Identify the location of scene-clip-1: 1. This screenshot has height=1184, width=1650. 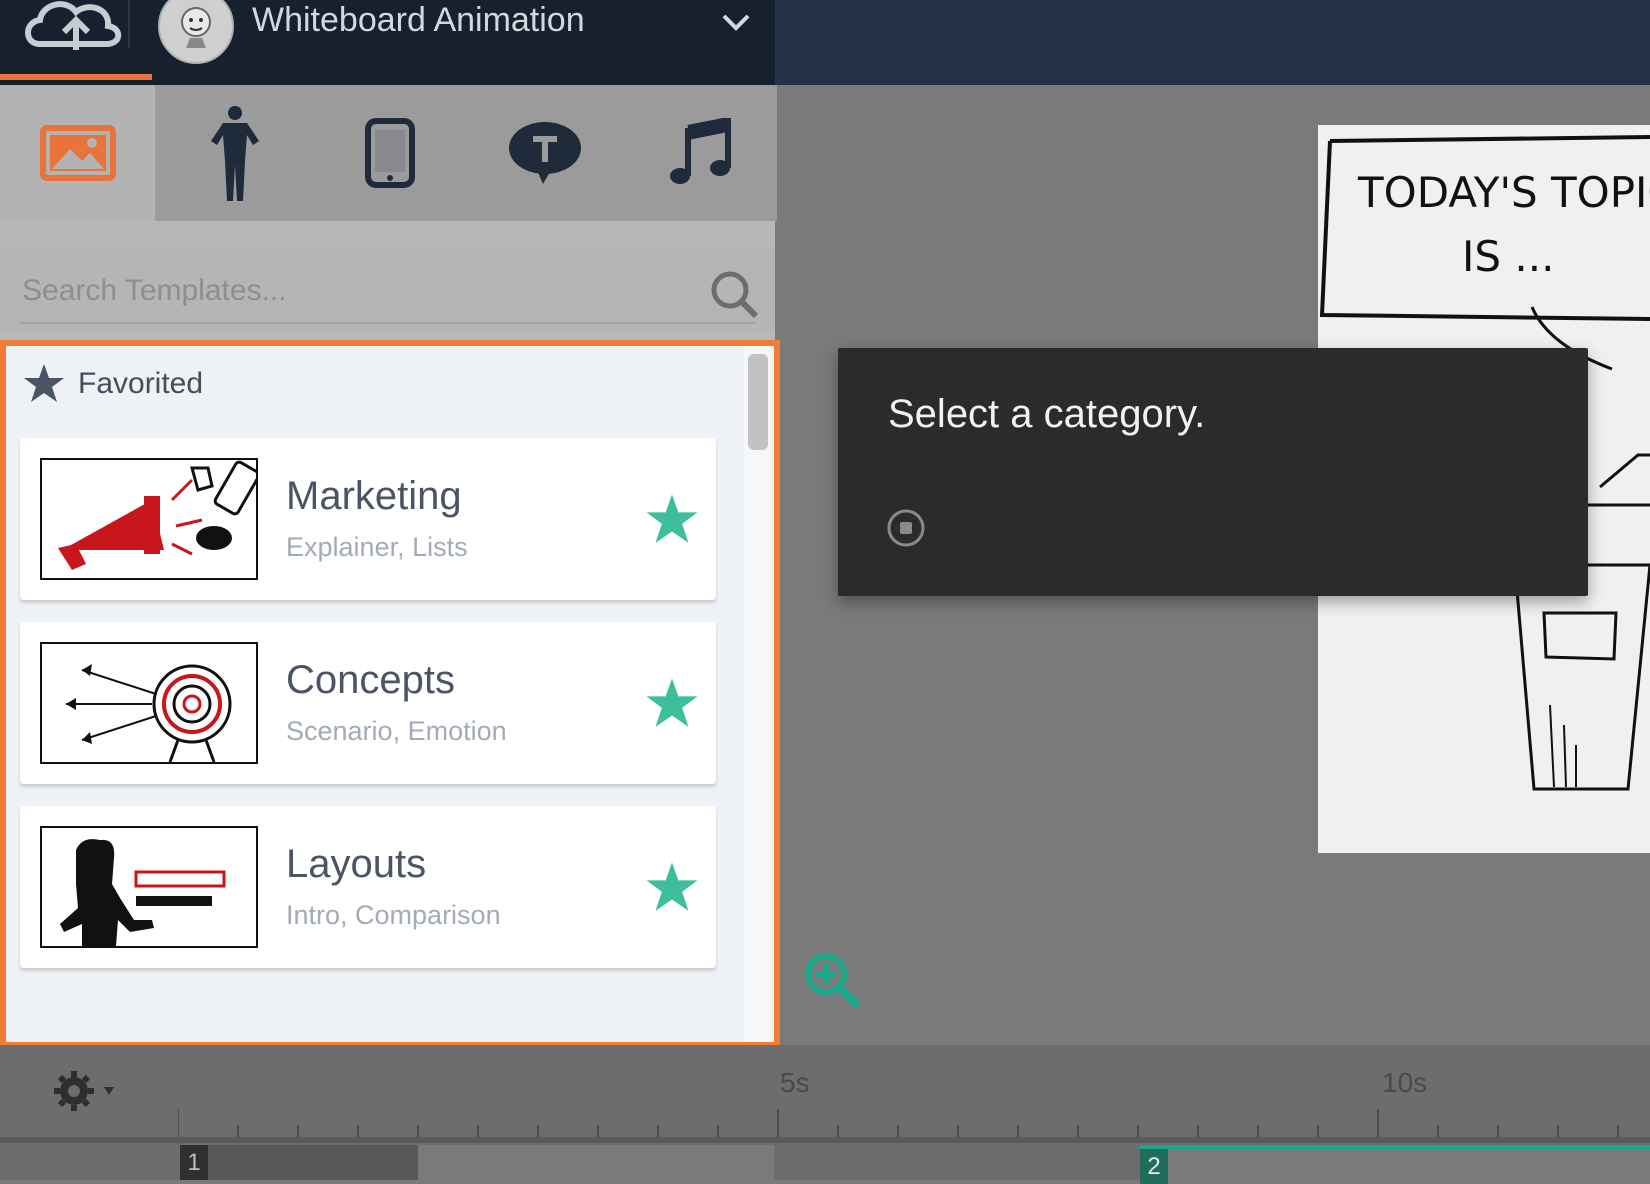
(477, 1162).